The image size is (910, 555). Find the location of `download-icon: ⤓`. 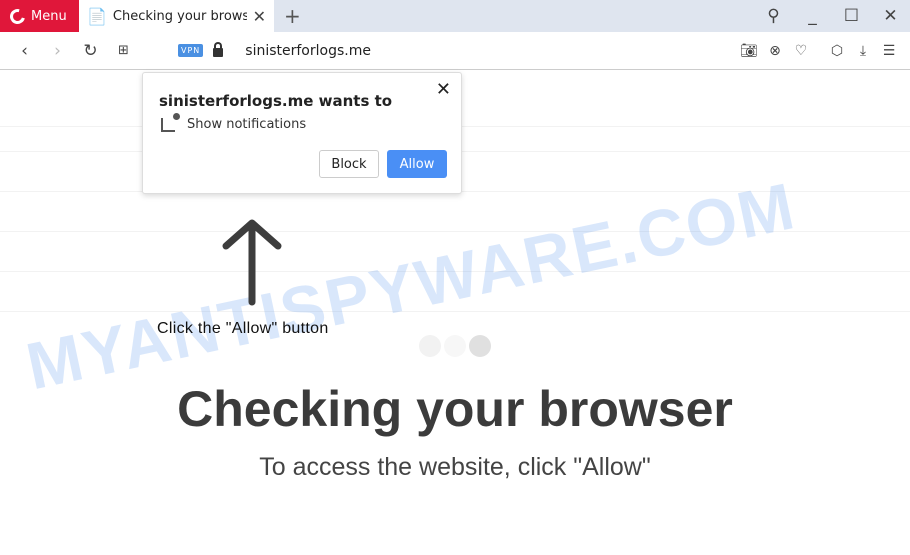

download-icon: ⤓ is located at coordinates (863, 51).